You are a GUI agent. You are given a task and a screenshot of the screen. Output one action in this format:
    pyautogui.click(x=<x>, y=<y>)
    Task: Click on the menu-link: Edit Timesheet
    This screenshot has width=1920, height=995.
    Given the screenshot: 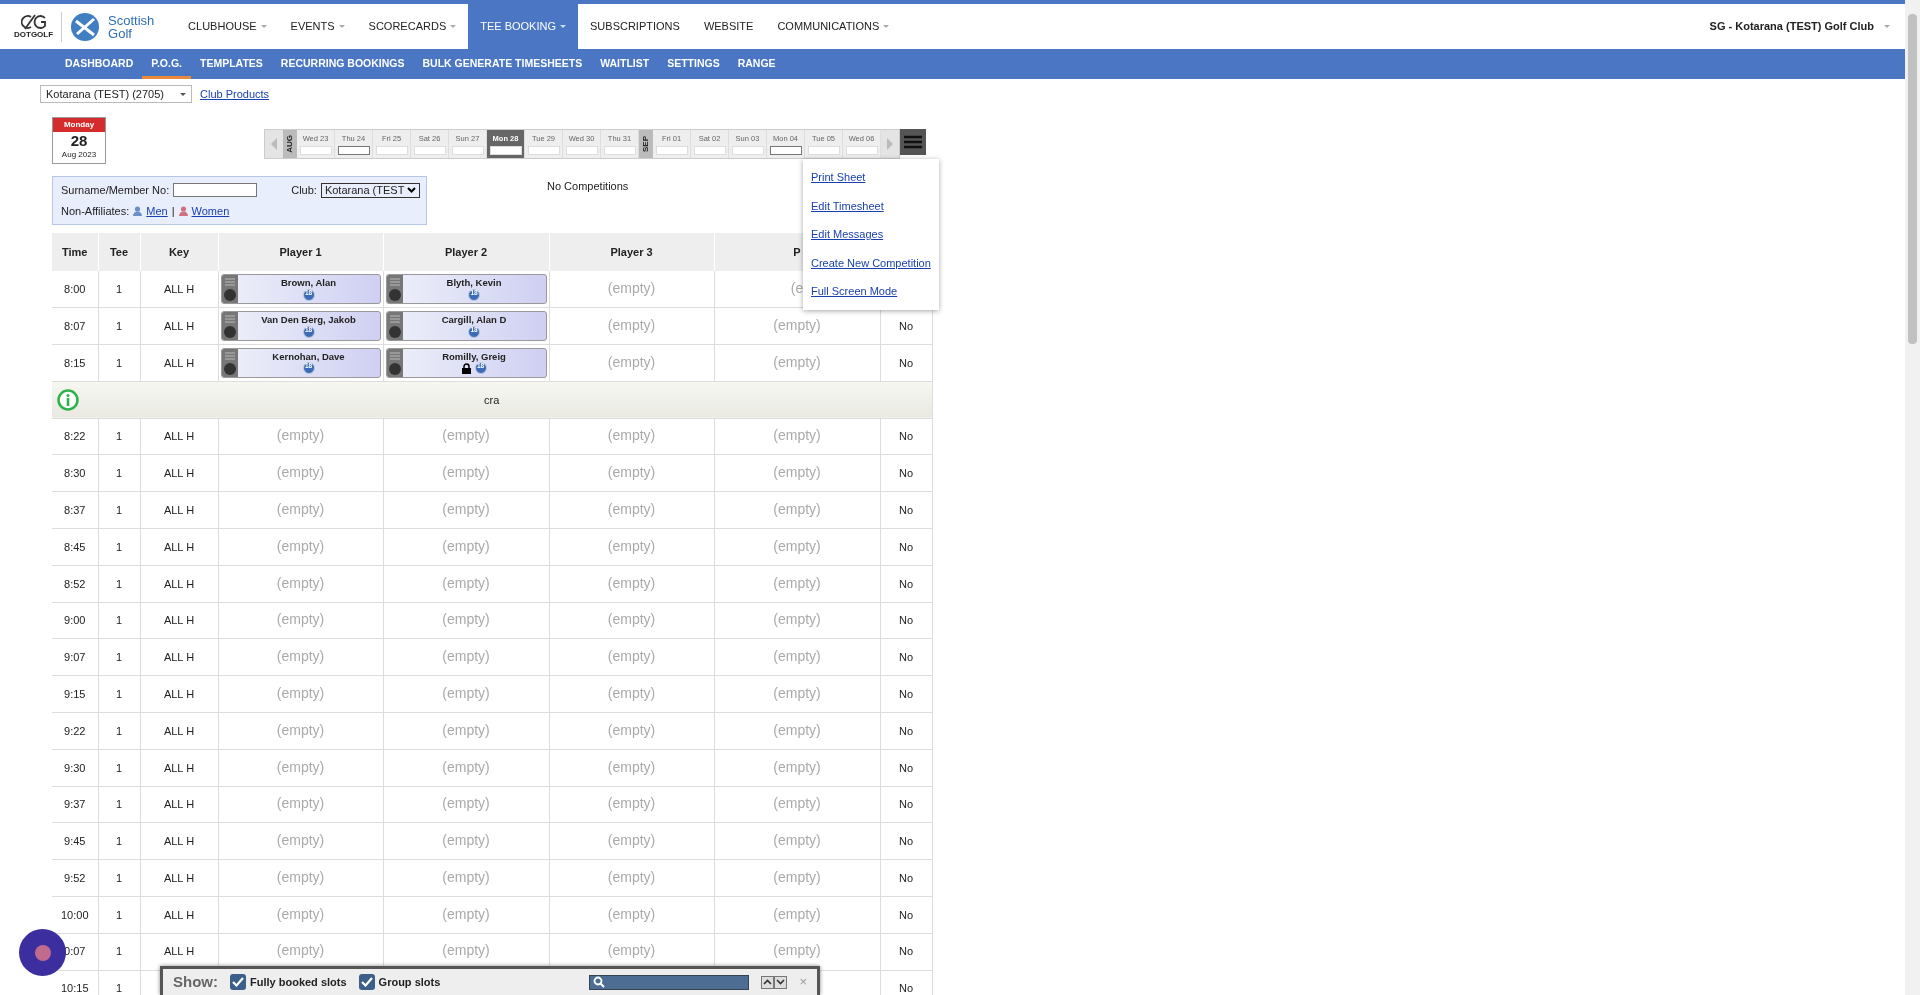 What is the action you would take?
    pyautogui.click(x=871, y=205)
    